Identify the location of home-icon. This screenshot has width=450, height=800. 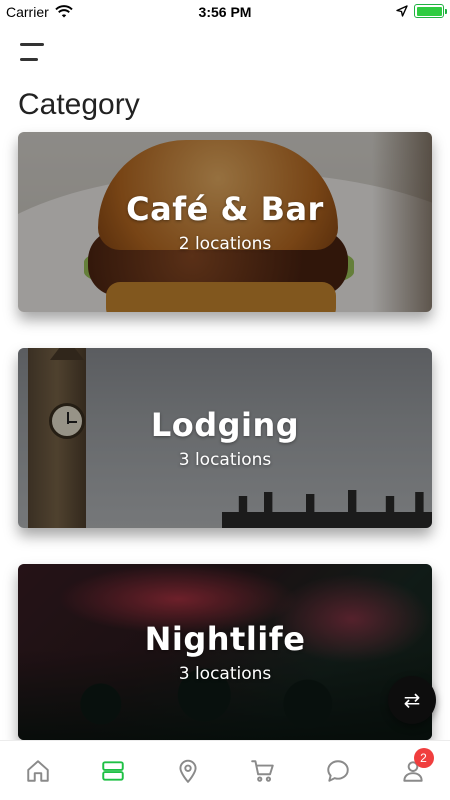
(37, 770).